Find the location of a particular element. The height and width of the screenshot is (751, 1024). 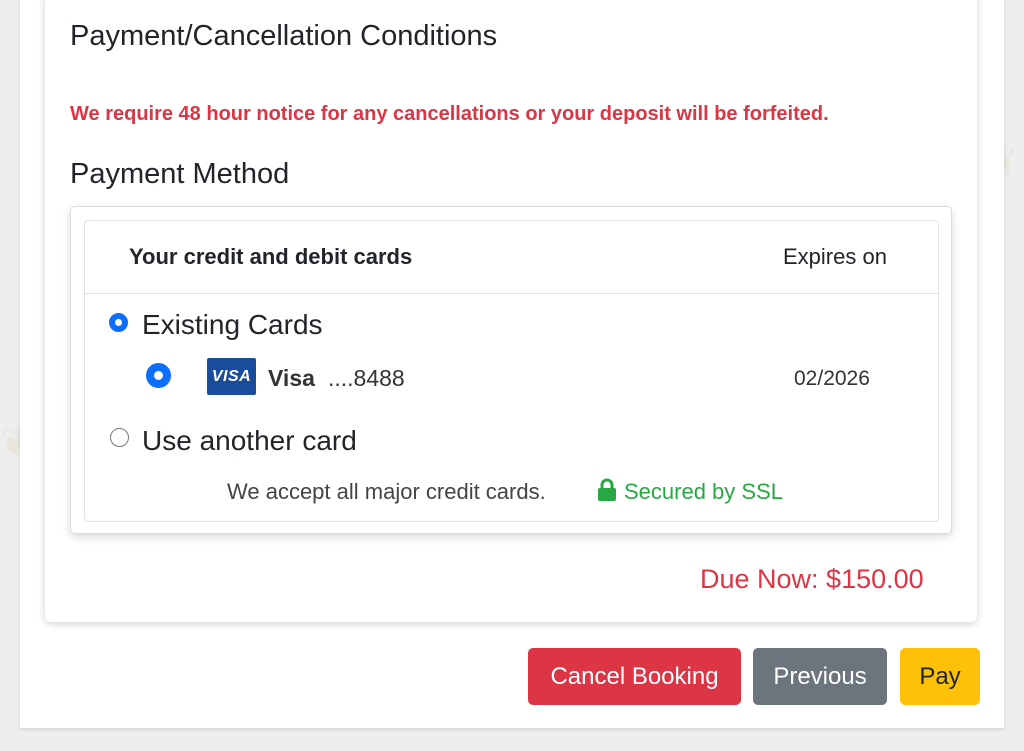

another-card-radio is located at coordinates (119, 437).